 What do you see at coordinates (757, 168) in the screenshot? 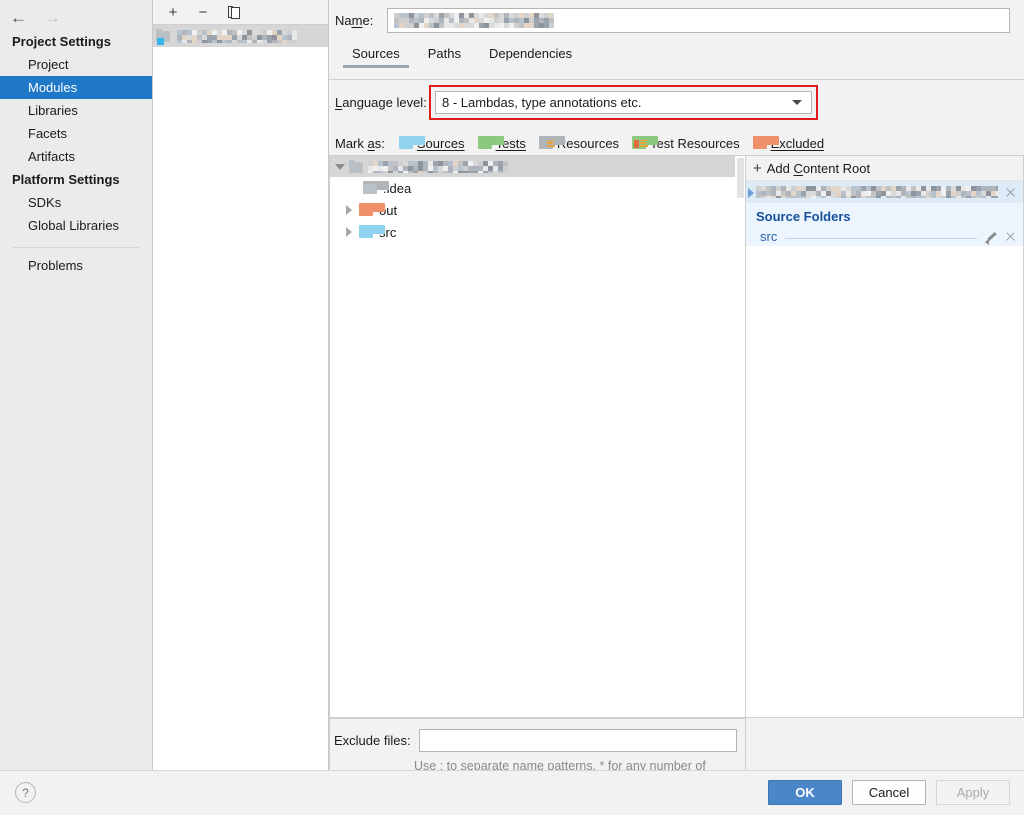
I see `plus-icon: +` at bounding box center [757, 168].